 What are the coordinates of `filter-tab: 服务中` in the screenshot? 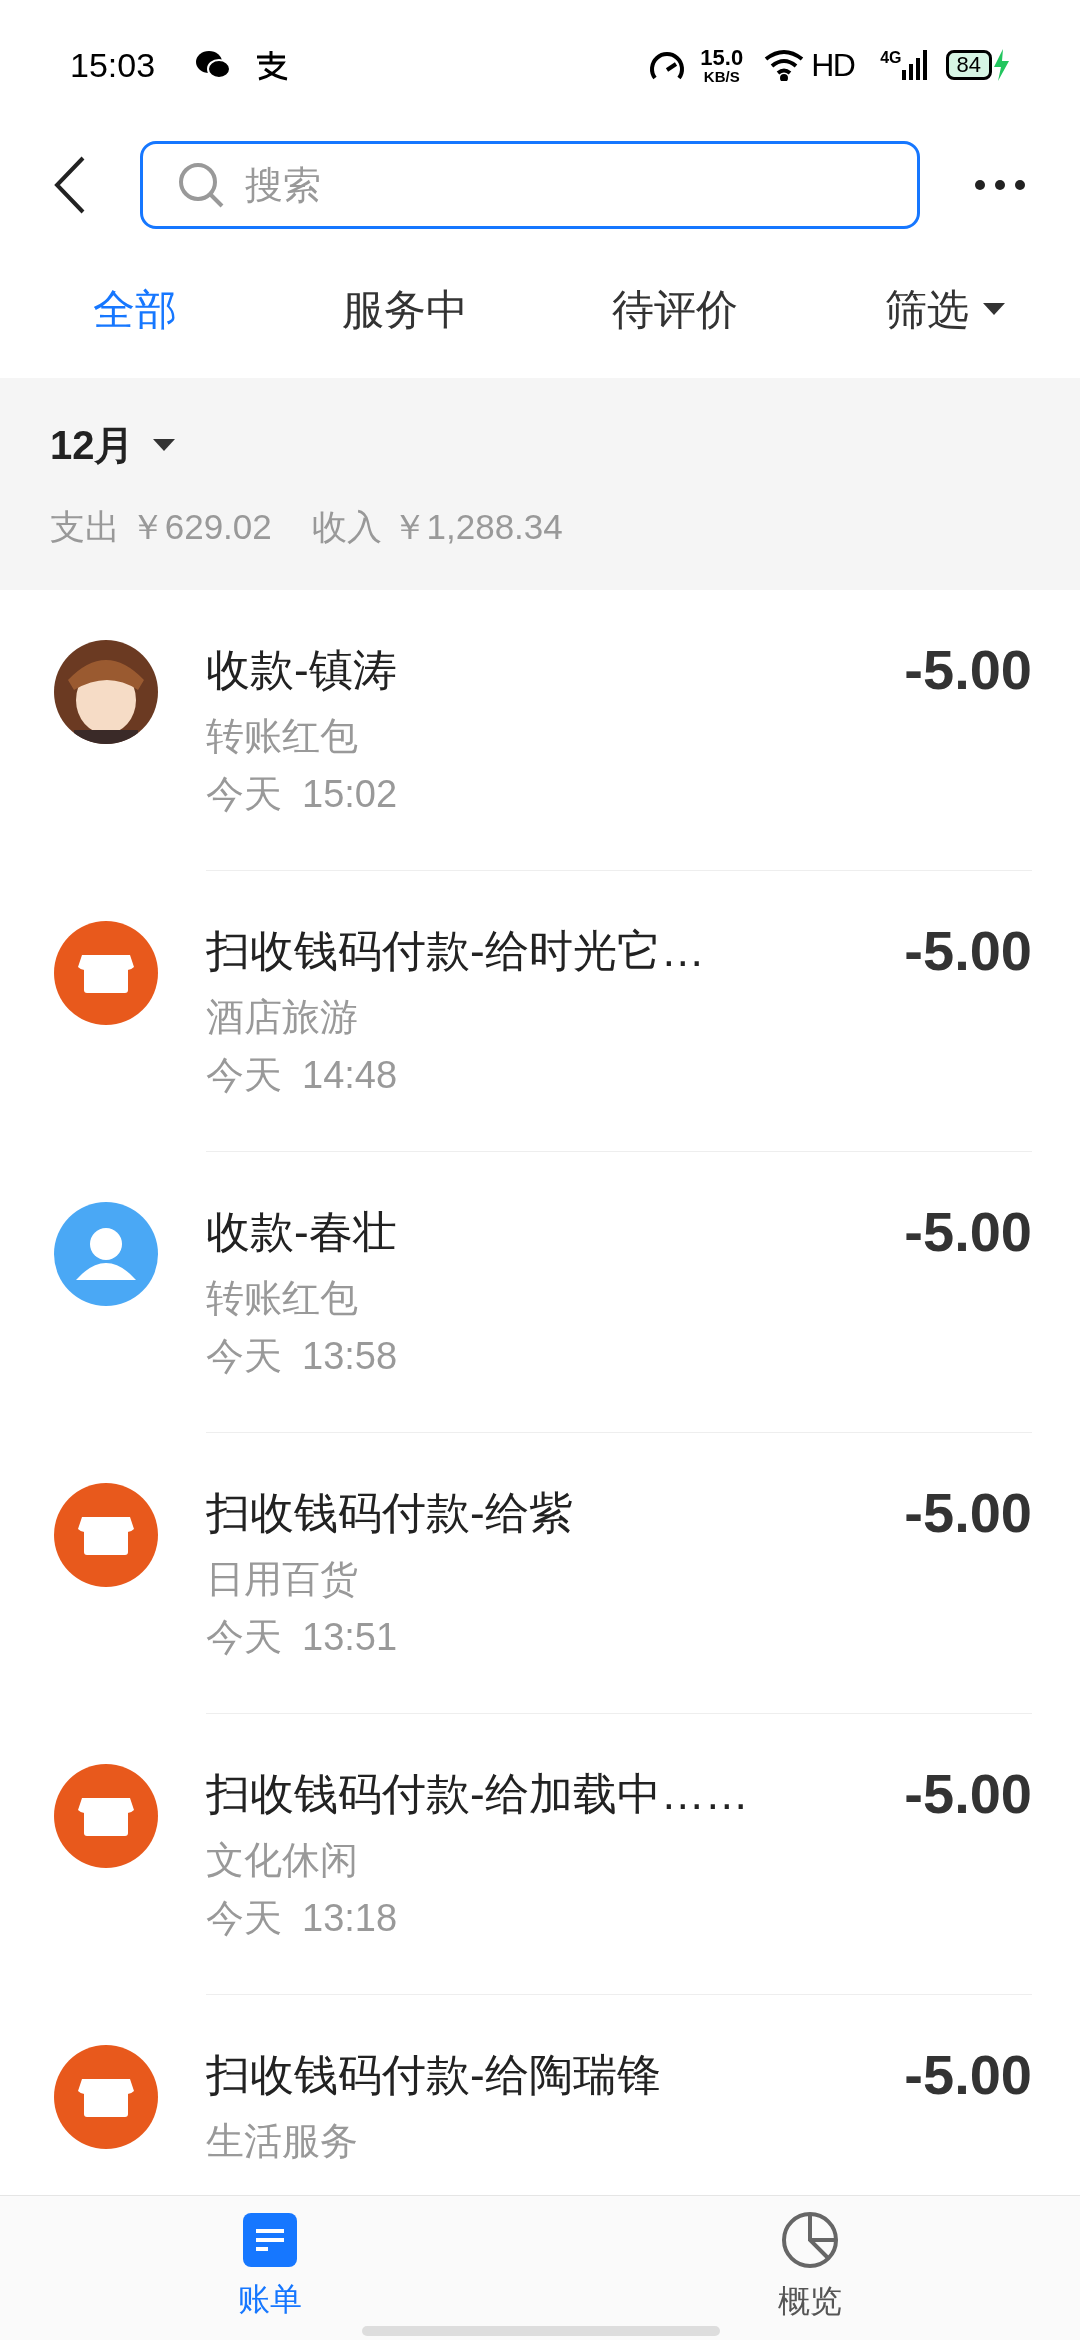 It's located at (405, 309).